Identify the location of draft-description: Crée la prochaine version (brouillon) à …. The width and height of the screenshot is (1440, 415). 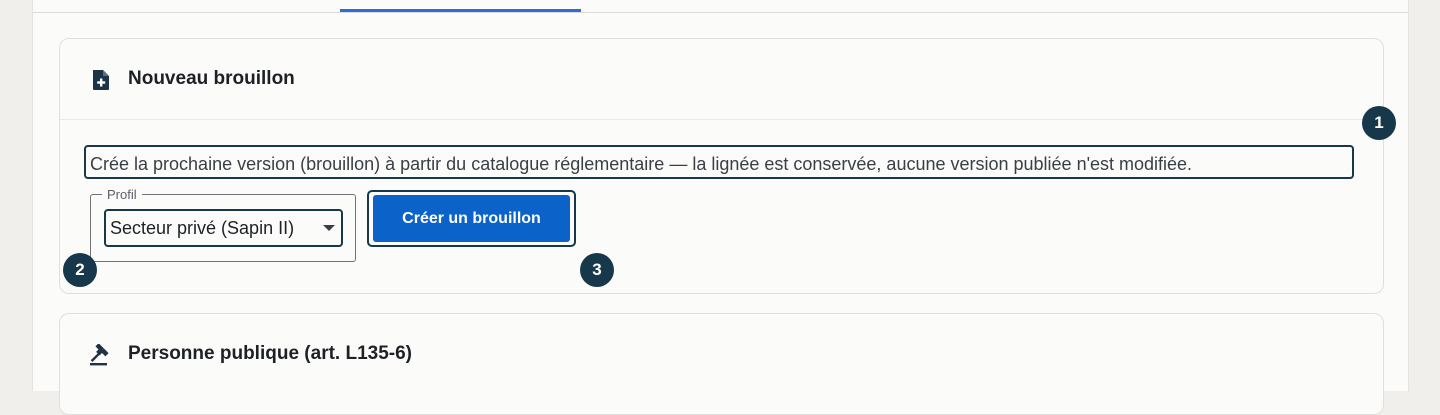
(719, 162).